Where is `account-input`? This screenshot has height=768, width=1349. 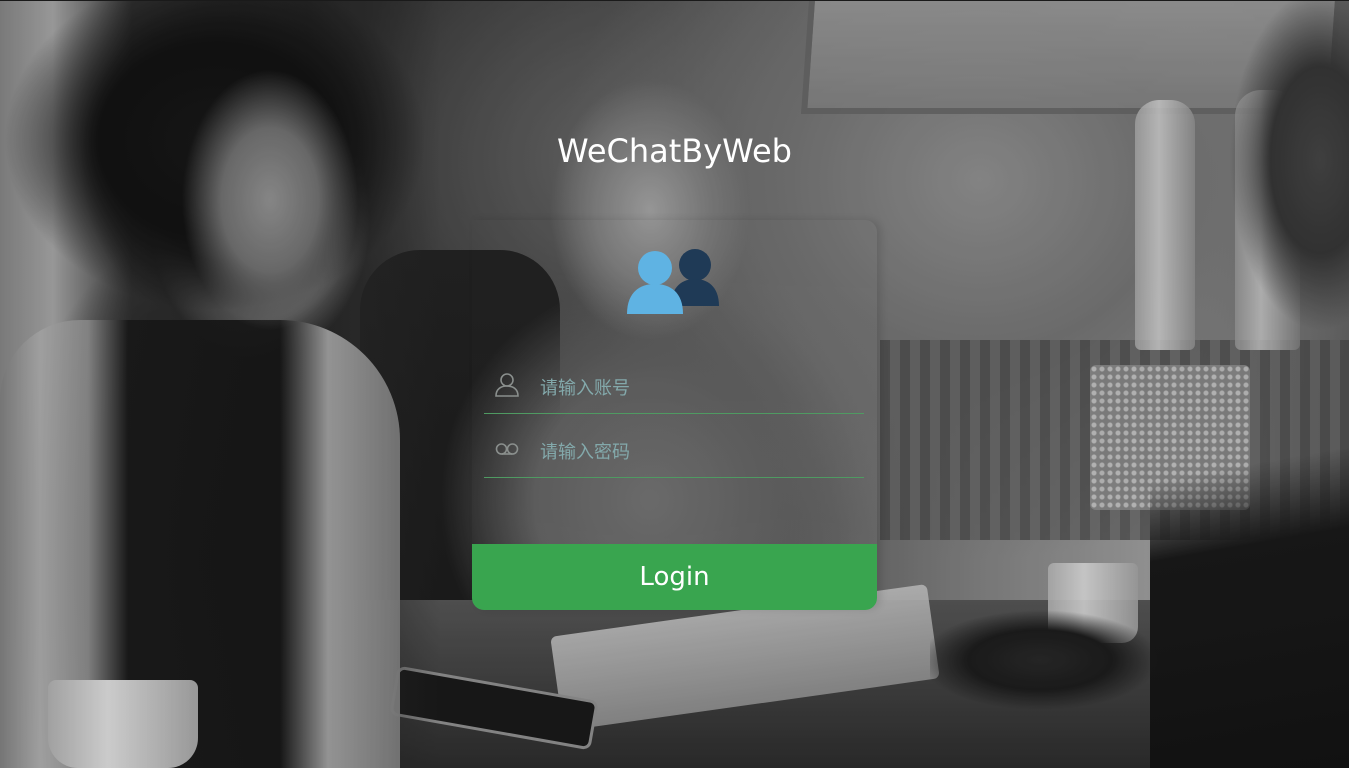
account-input is located at coordinates (695, 388).